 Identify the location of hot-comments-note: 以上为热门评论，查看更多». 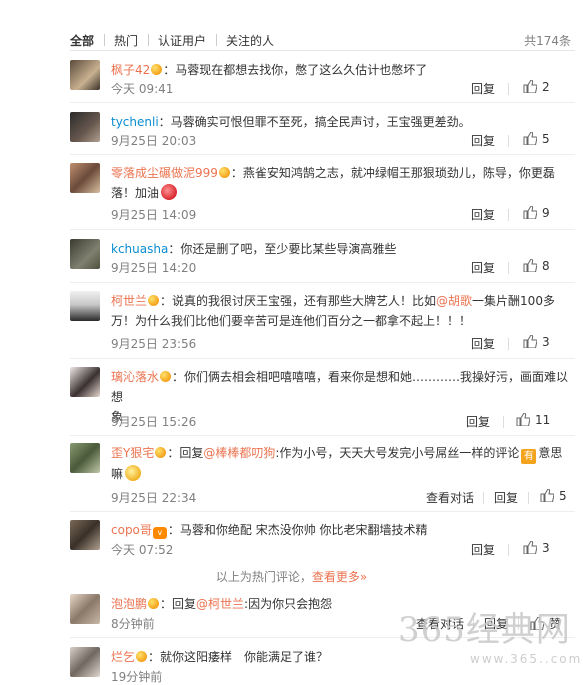
(291, 576).